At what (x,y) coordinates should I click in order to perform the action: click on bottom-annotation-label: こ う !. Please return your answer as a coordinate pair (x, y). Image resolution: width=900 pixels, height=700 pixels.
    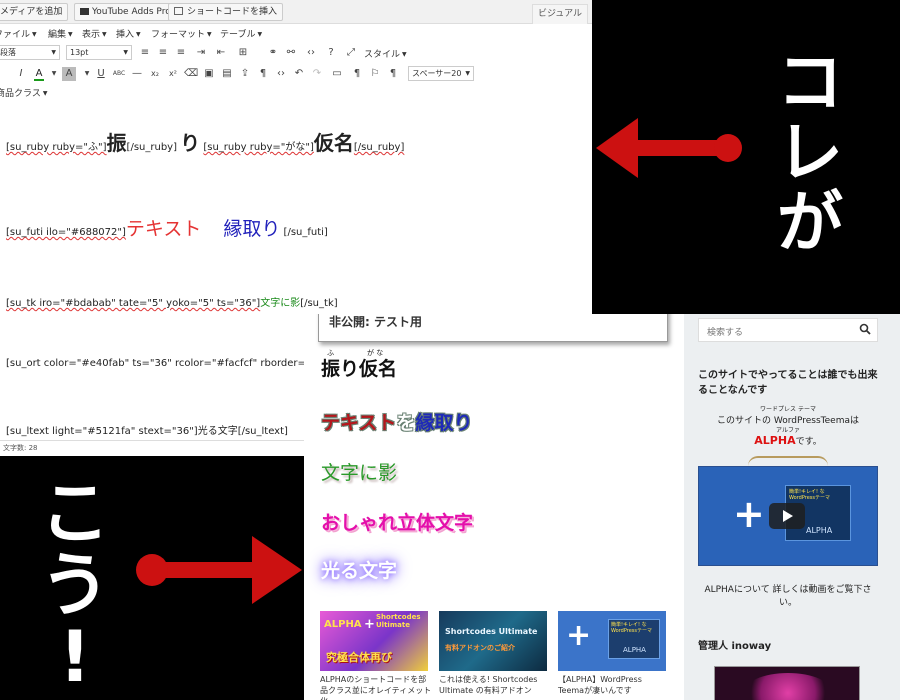
    Looking at the image, I should click on (75, 585).